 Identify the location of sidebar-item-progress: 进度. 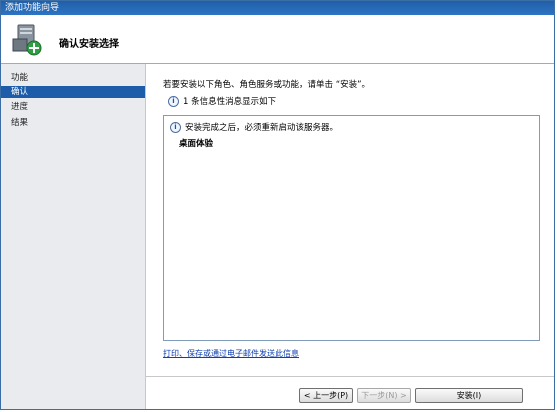
(20, 107).